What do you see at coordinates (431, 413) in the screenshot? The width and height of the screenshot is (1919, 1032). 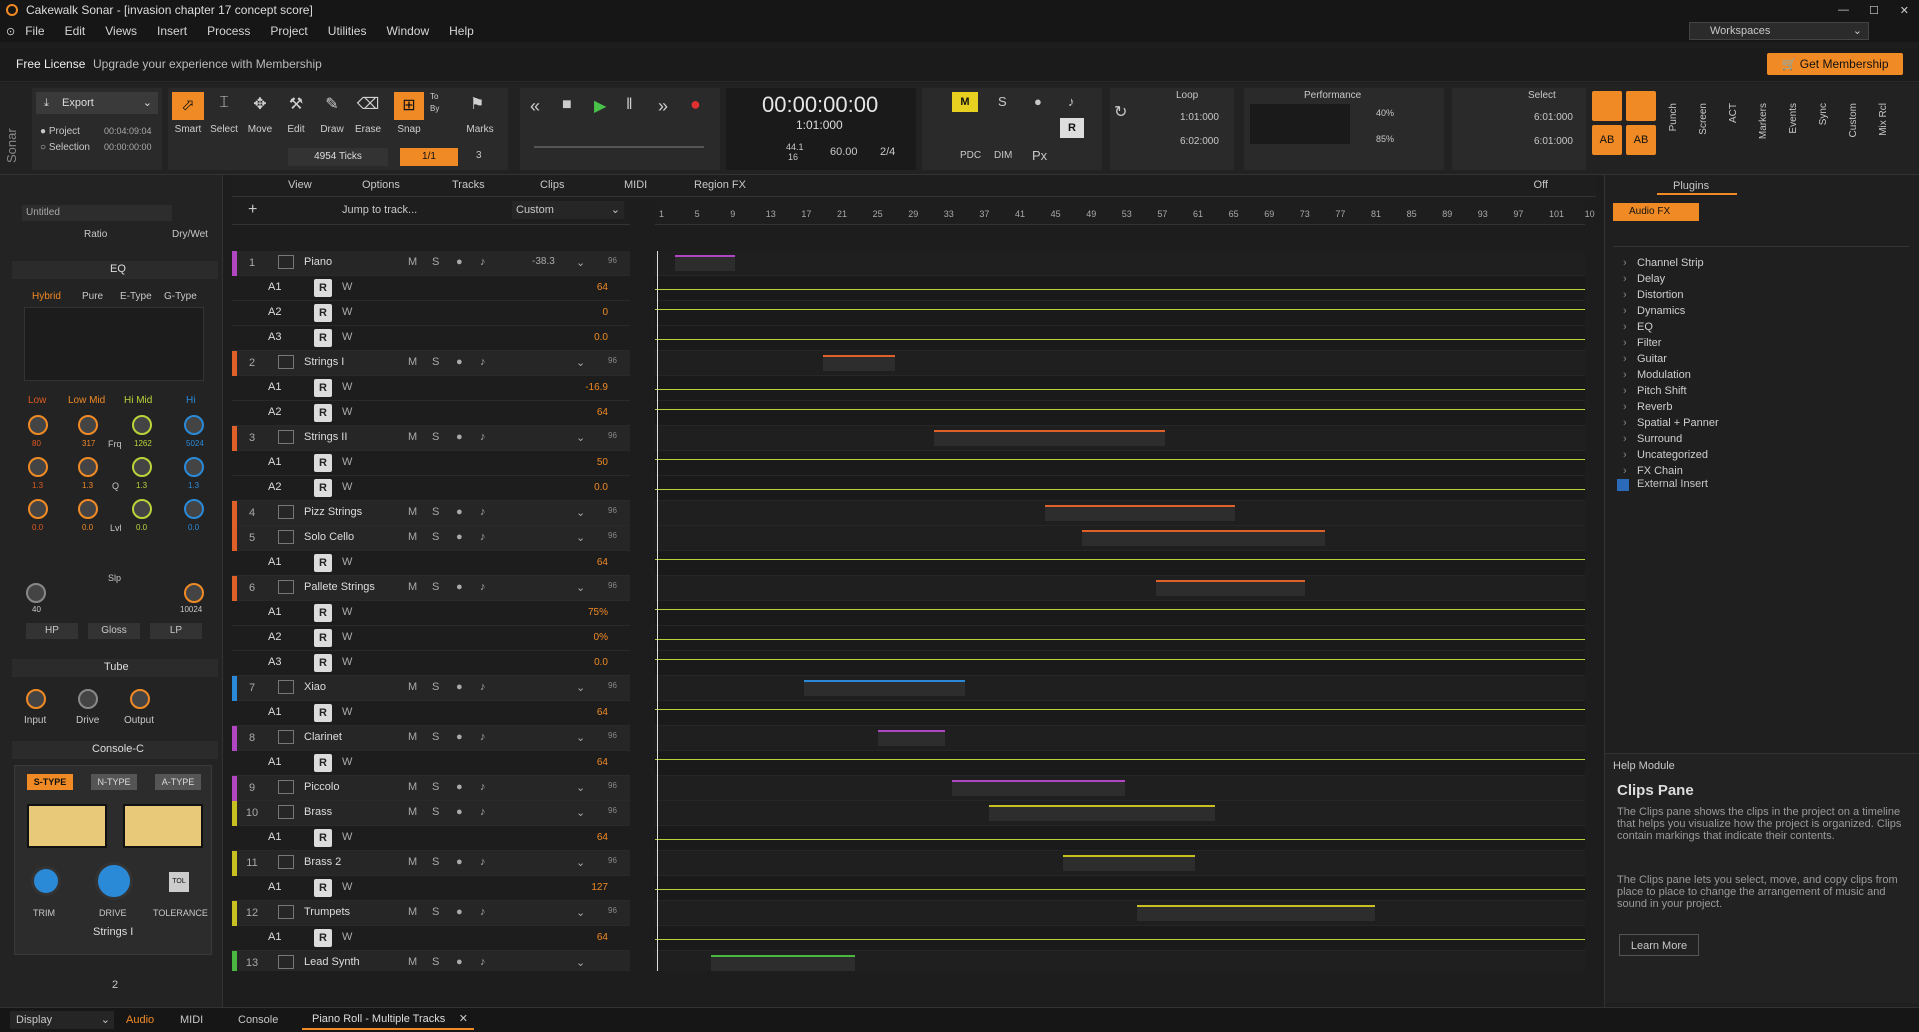 I see `automation-lane-header: A2 R W 64` at bounding box center [431, 413].